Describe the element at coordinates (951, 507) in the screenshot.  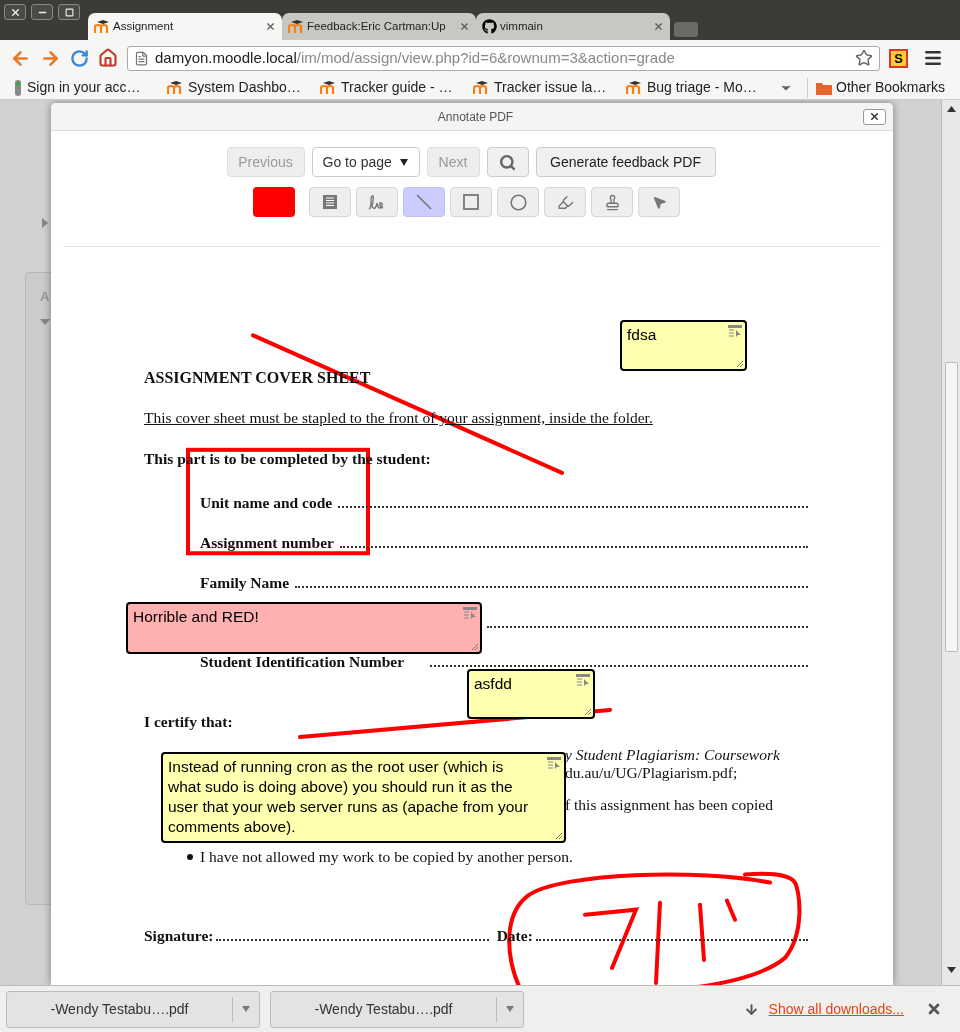
I see `scroll-thumb` at that location.